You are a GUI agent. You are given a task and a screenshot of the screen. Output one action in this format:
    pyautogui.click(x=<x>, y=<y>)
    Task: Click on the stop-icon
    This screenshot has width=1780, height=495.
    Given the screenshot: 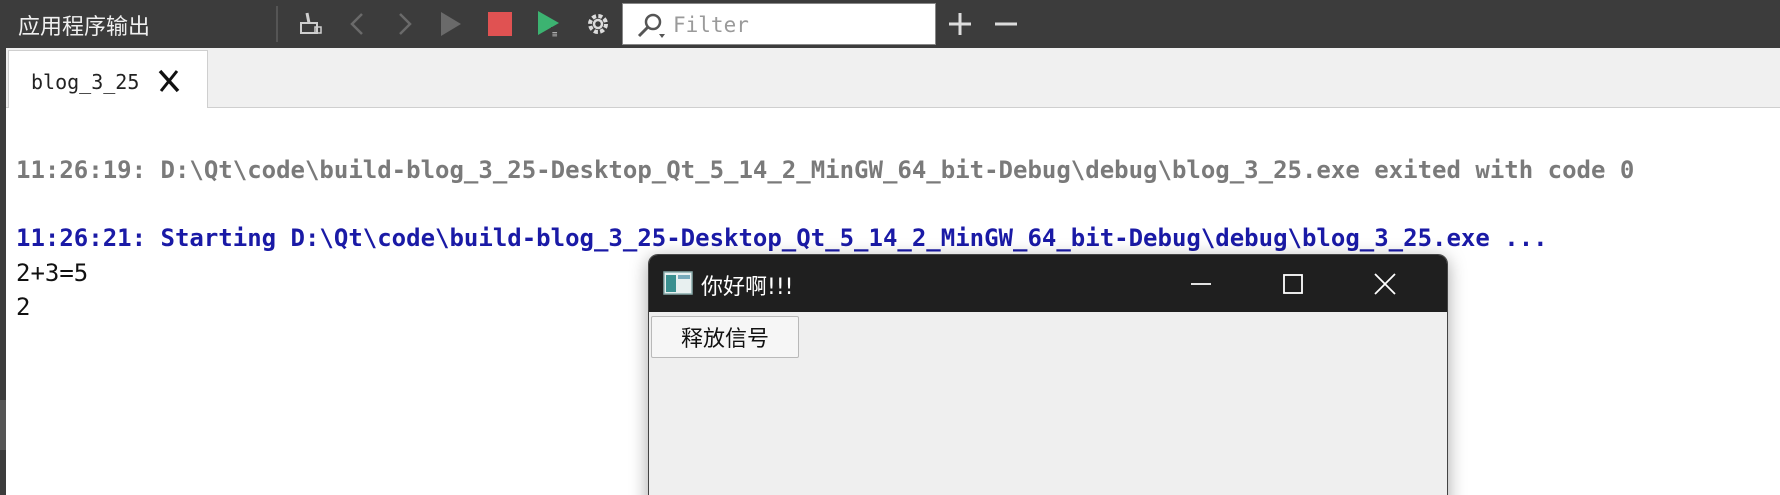 What is the action you would take?
    pyautogui.click(x=500, y=24)
    